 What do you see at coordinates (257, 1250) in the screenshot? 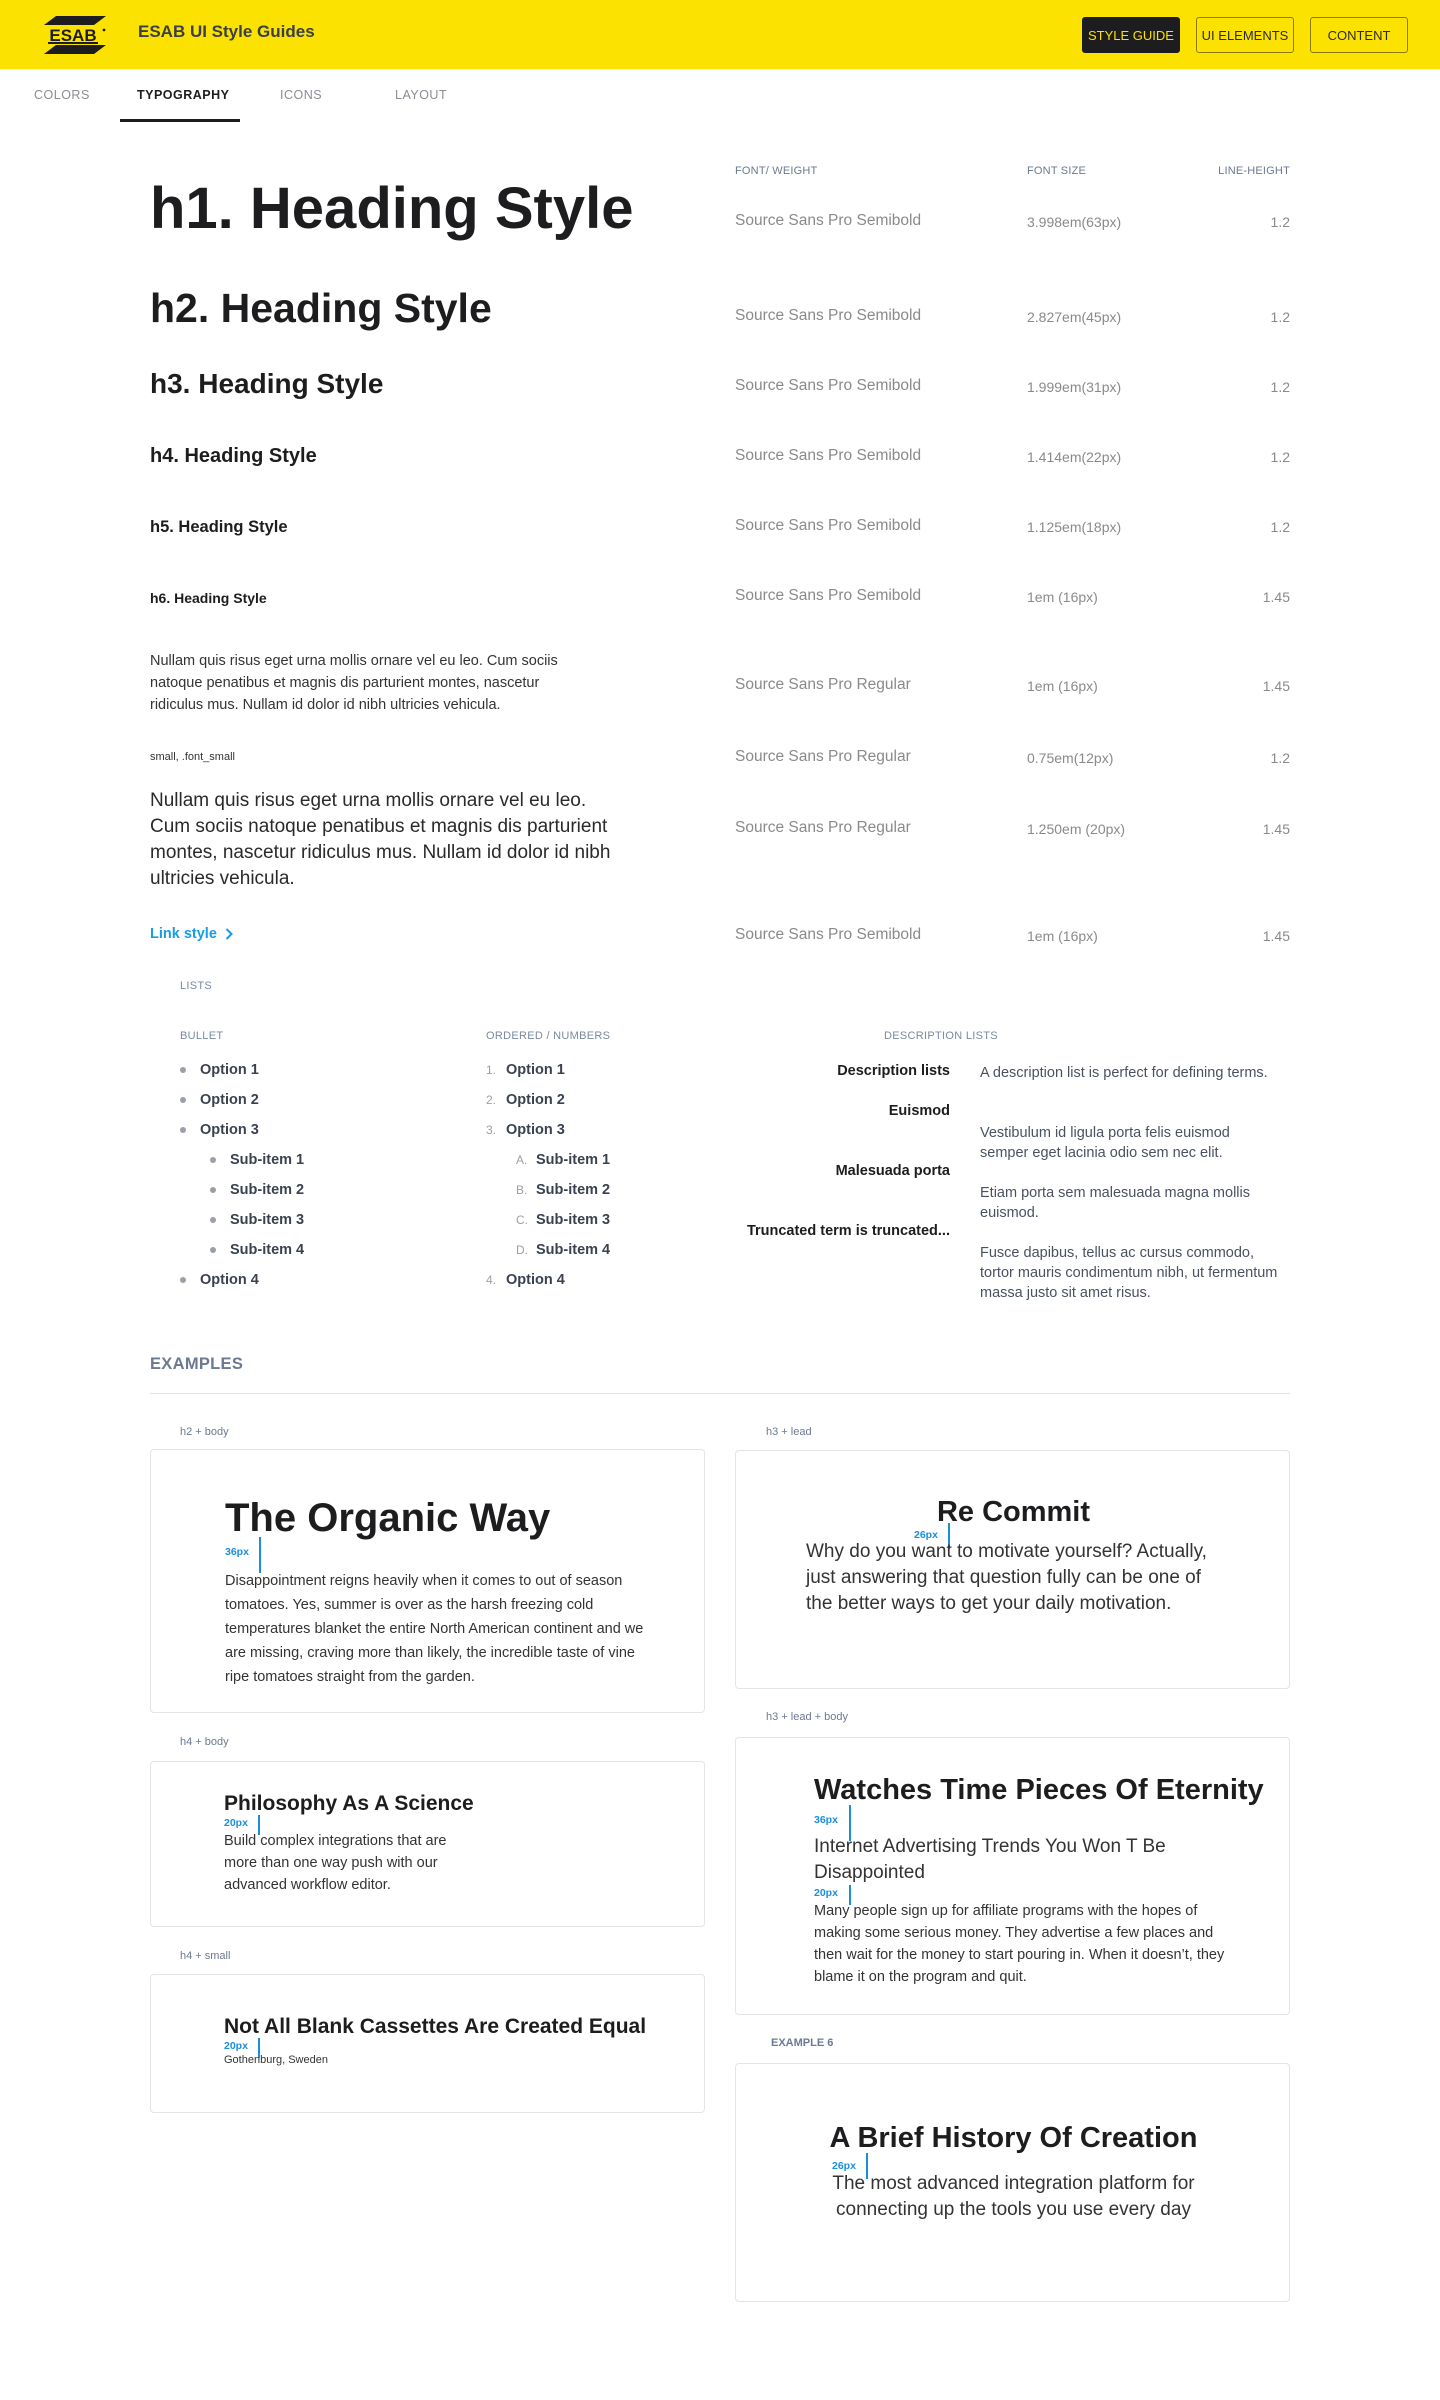
I see `bullet-sub-item: Sub-item 4` at bounding box center [257, 1250].